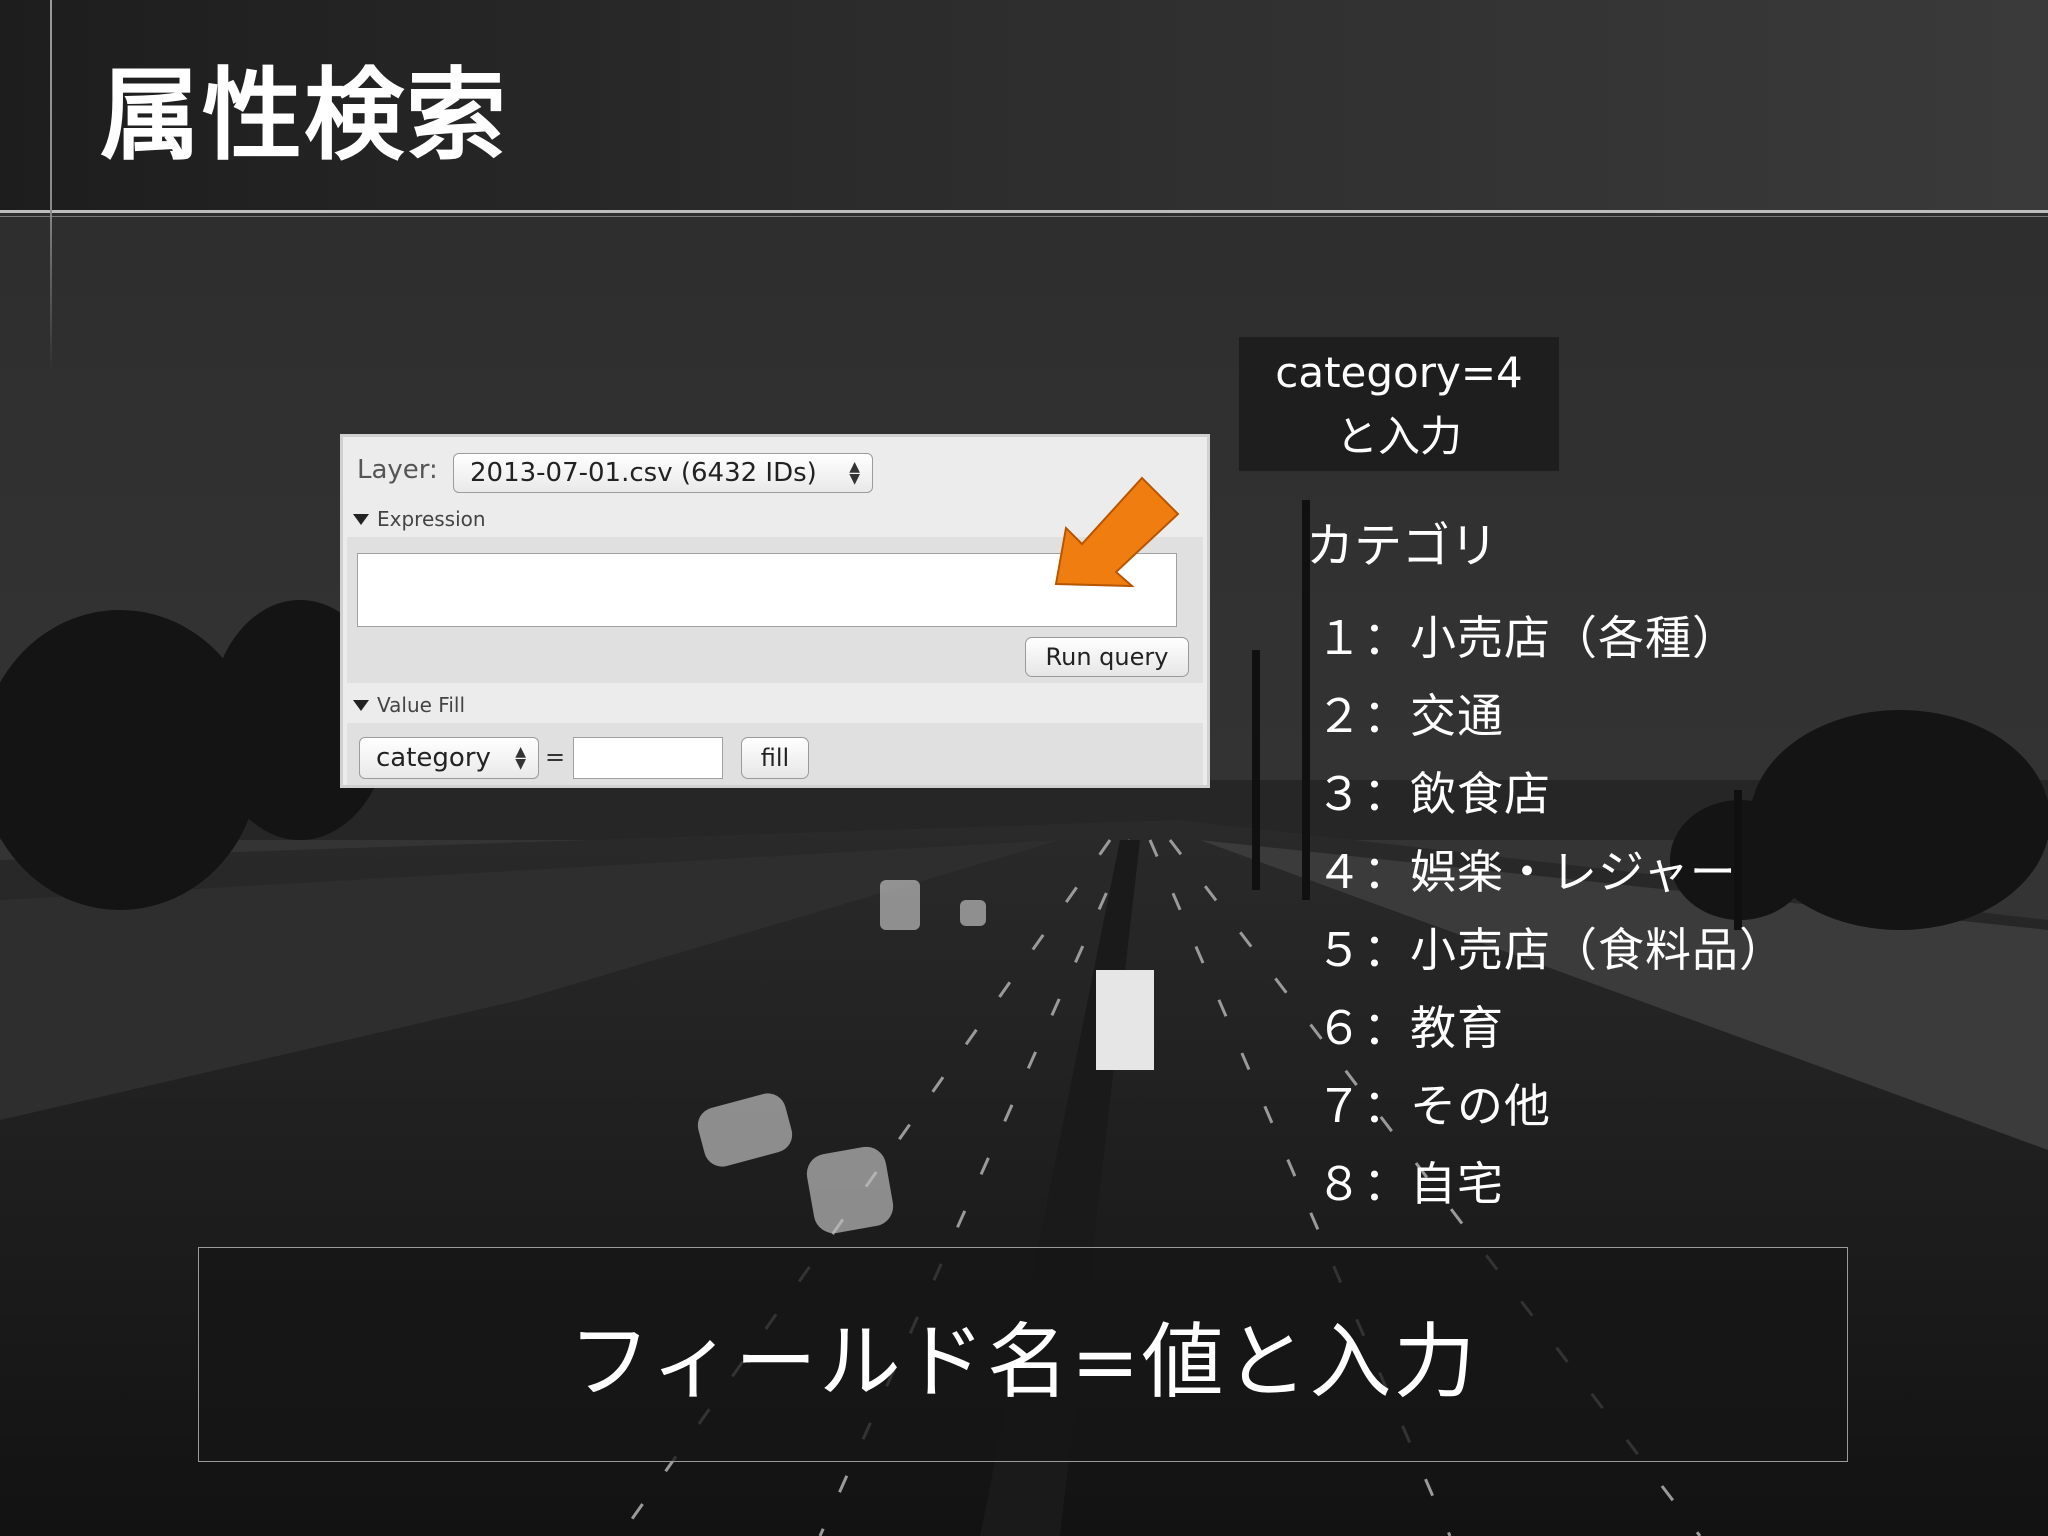  What do you see at coordinates (421, 705) in the screenshot?
I see `value-fill-label: Value Fill` at bounding box center [421, 705].